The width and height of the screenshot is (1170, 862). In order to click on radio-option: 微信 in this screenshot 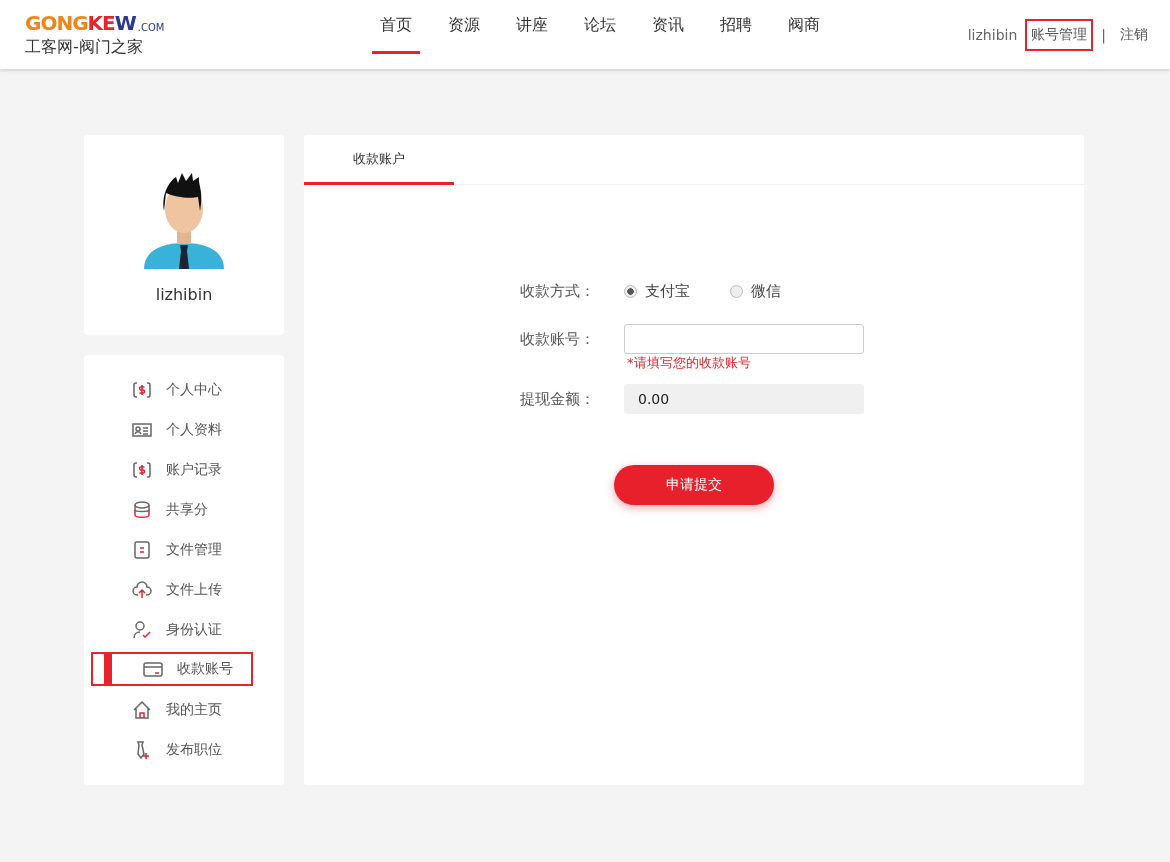, I will do `click(755, 291)`.